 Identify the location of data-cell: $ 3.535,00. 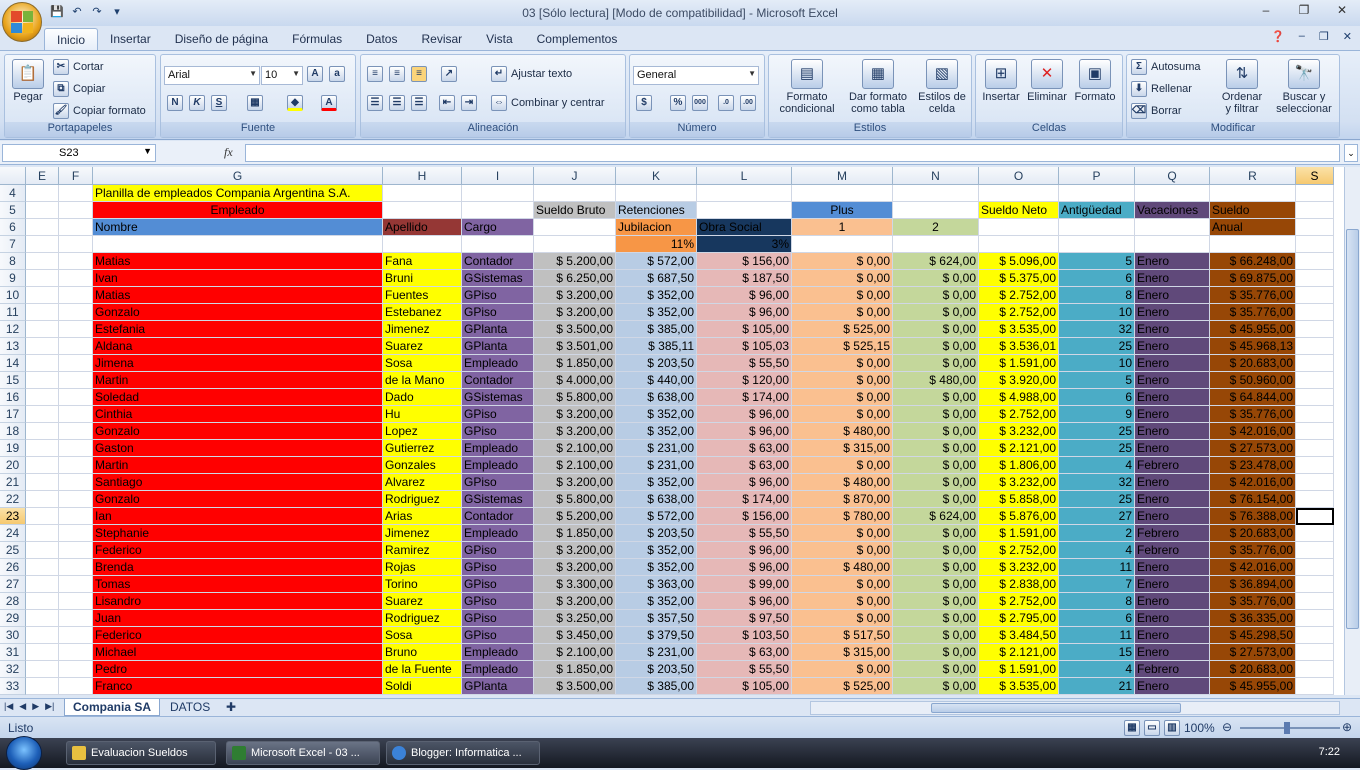
(1019, 686).